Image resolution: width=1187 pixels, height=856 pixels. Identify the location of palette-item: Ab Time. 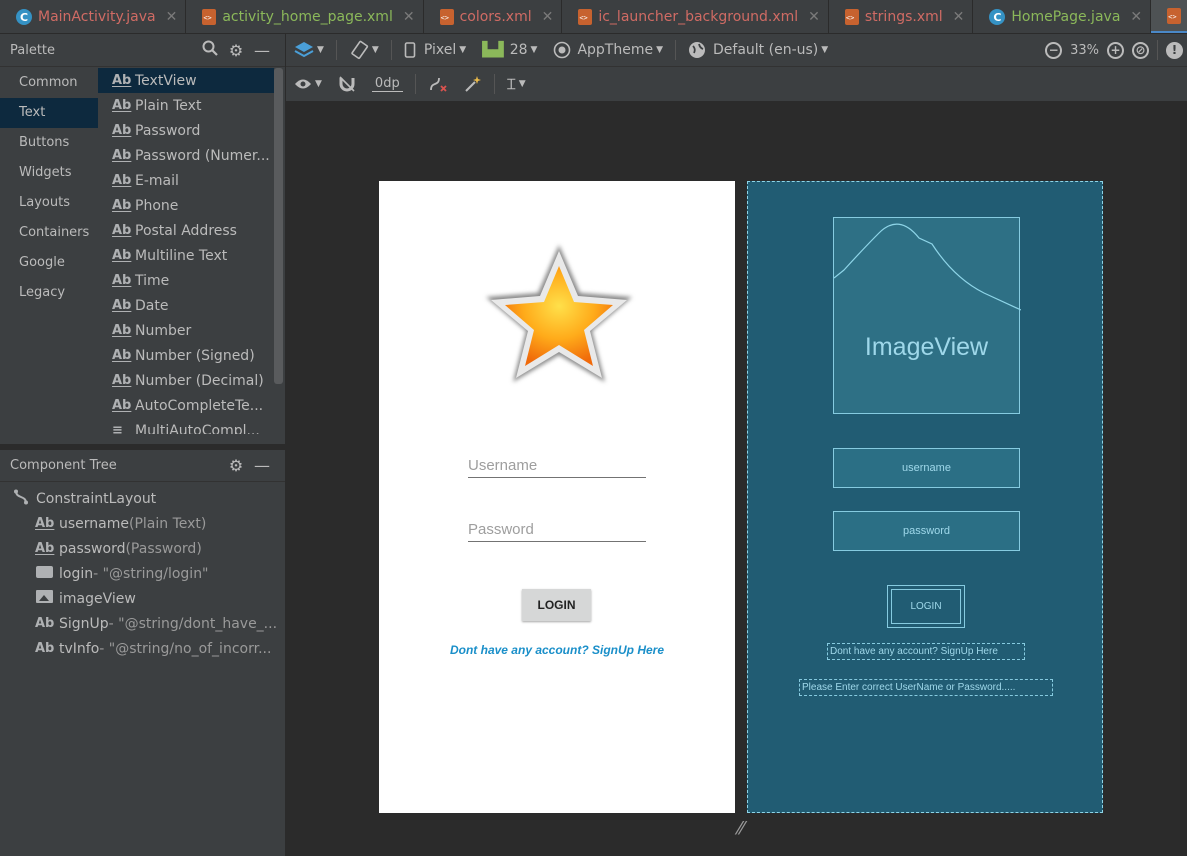
(186, 280).